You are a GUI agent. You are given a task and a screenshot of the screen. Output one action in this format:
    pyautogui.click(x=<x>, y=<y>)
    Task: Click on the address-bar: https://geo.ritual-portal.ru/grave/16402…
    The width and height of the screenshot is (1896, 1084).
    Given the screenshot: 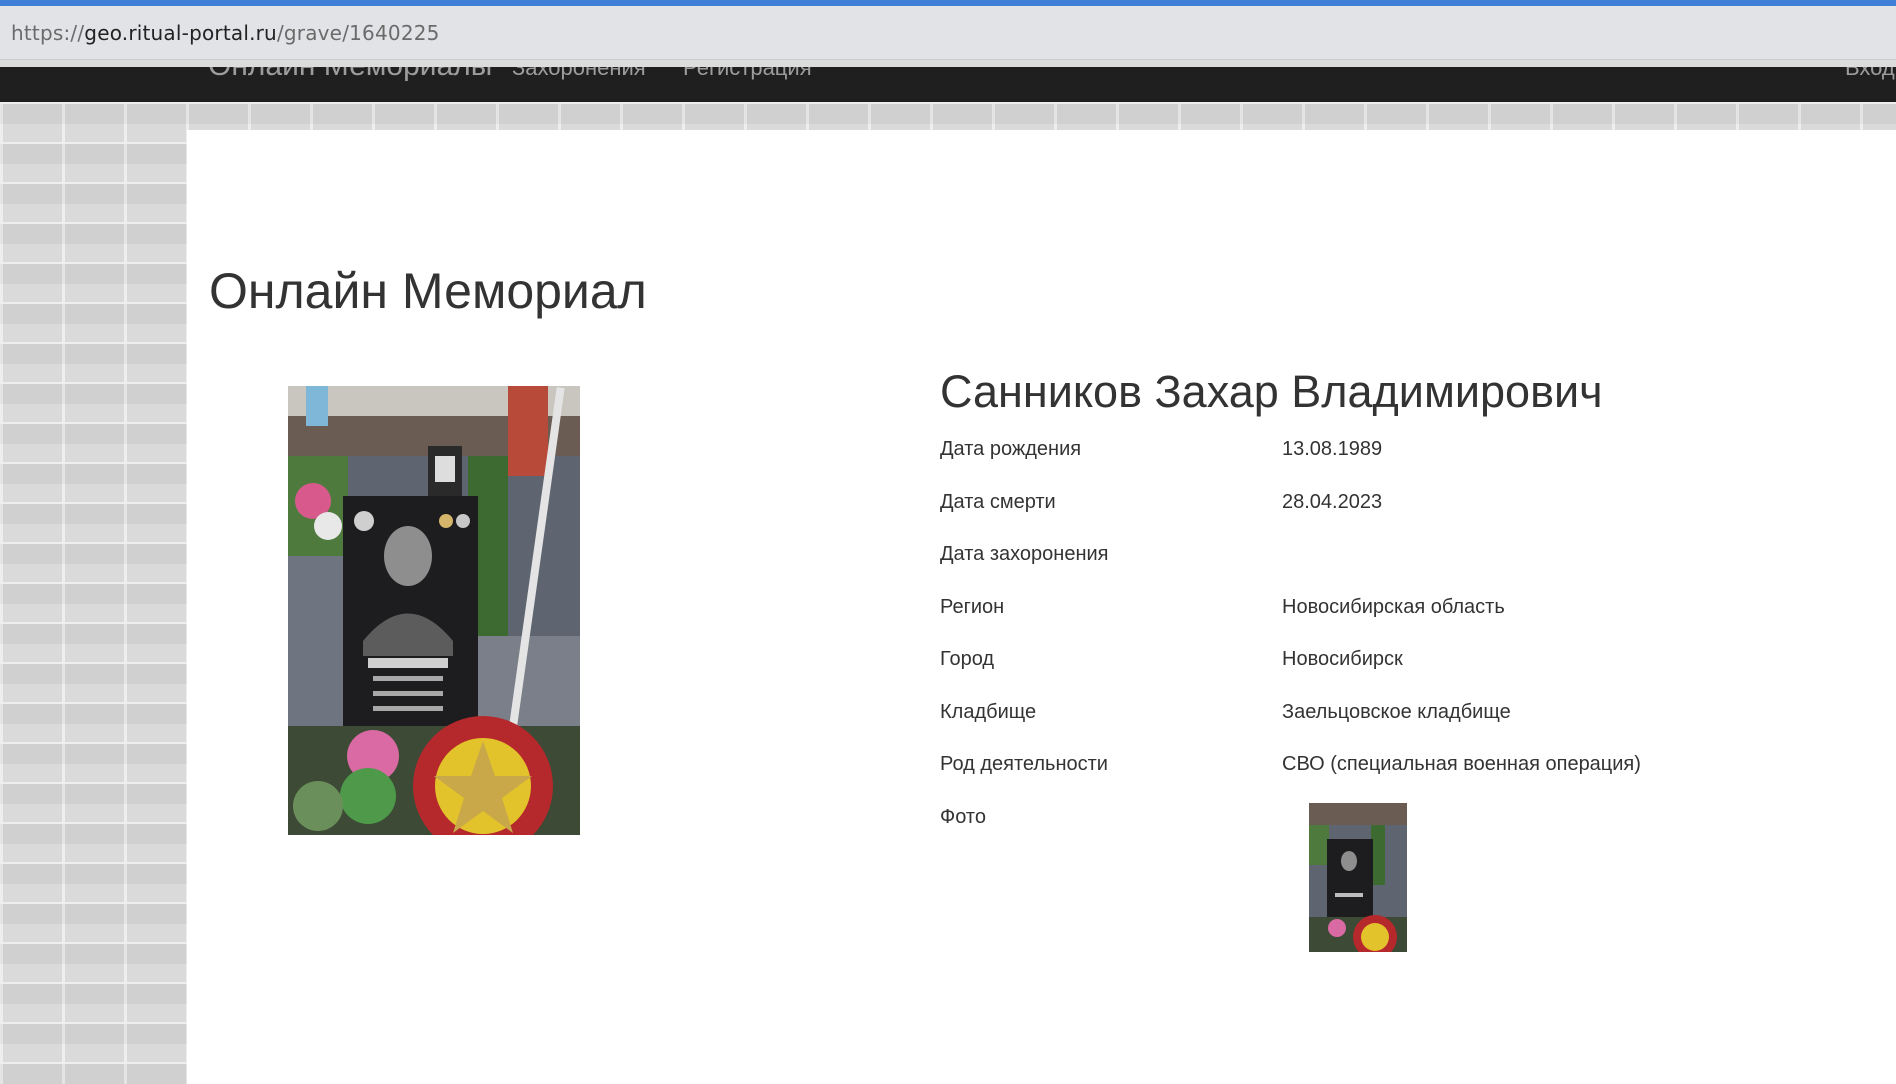 What is the action you would take?
    pyautogui.click(x=948, y=33)
    